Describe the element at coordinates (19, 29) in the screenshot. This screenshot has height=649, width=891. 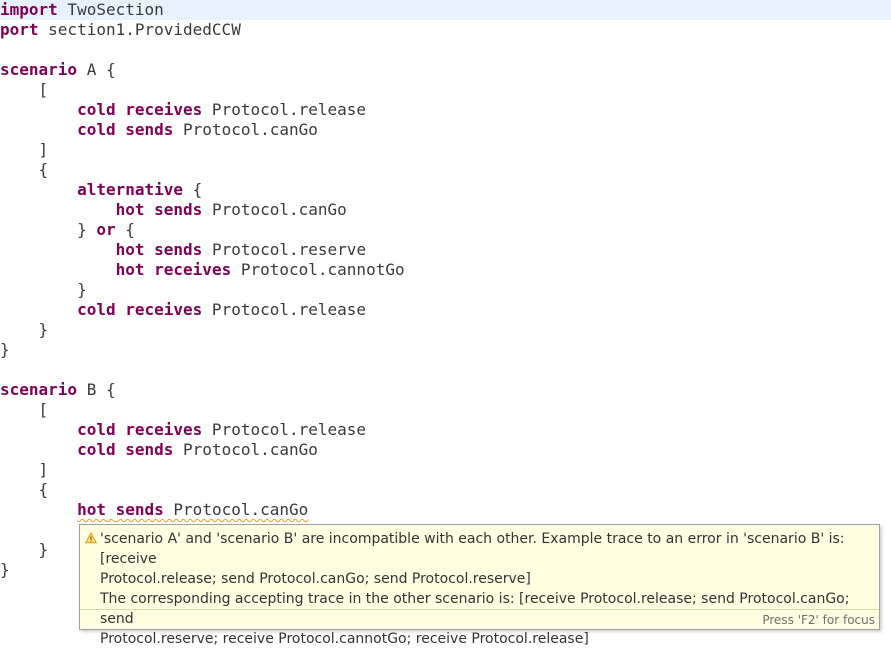
I see `keyword-token: port` at that location.